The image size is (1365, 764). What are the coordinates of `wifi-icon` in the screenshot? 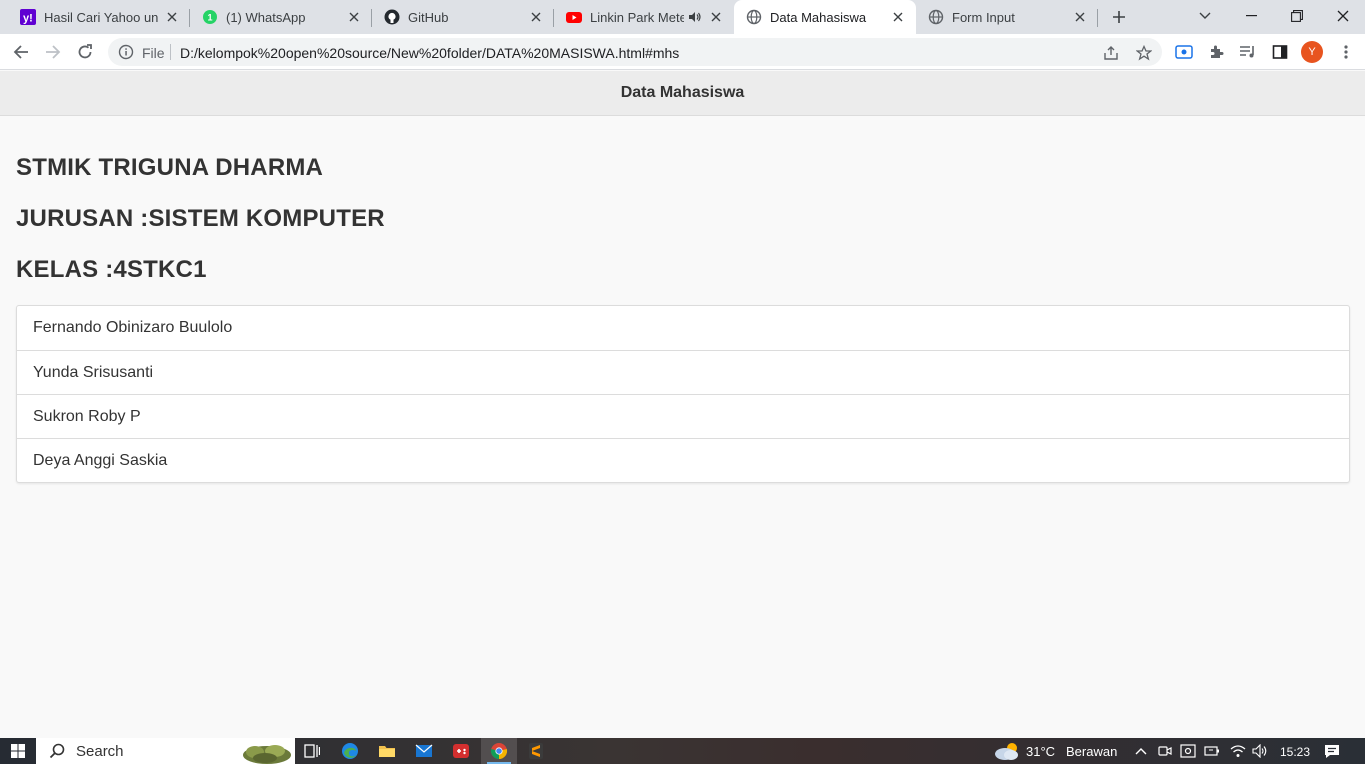 It's located at (1238, 751).